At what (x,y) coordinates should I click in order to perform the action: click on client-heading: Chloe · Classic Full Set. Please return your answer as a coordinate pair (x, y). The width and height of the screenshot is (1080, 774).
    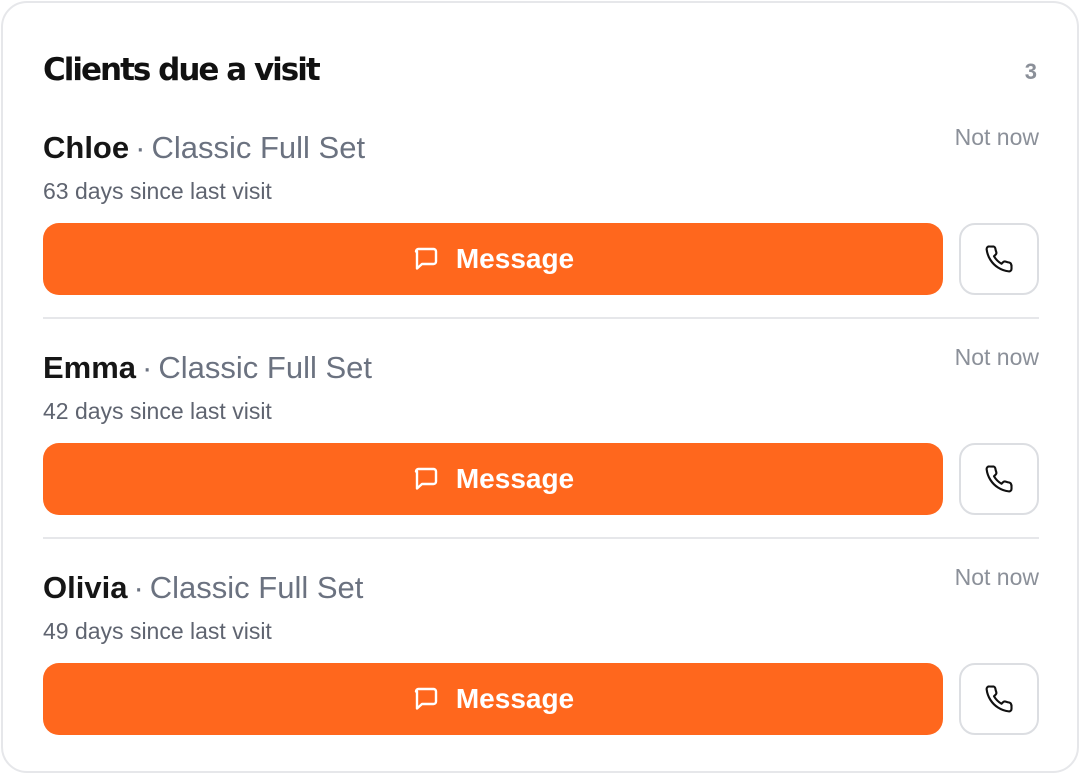
    Looking at the image, I should click on (204, 148).